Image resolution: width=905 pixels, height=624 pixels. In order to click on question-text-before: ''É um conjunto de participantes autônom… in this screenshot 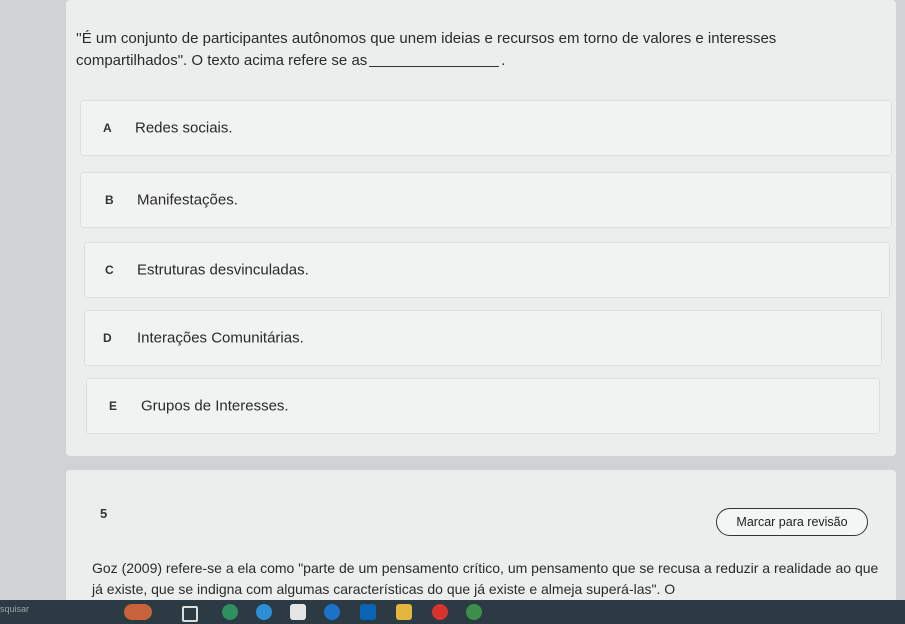, I will do `click(426, 49)`.